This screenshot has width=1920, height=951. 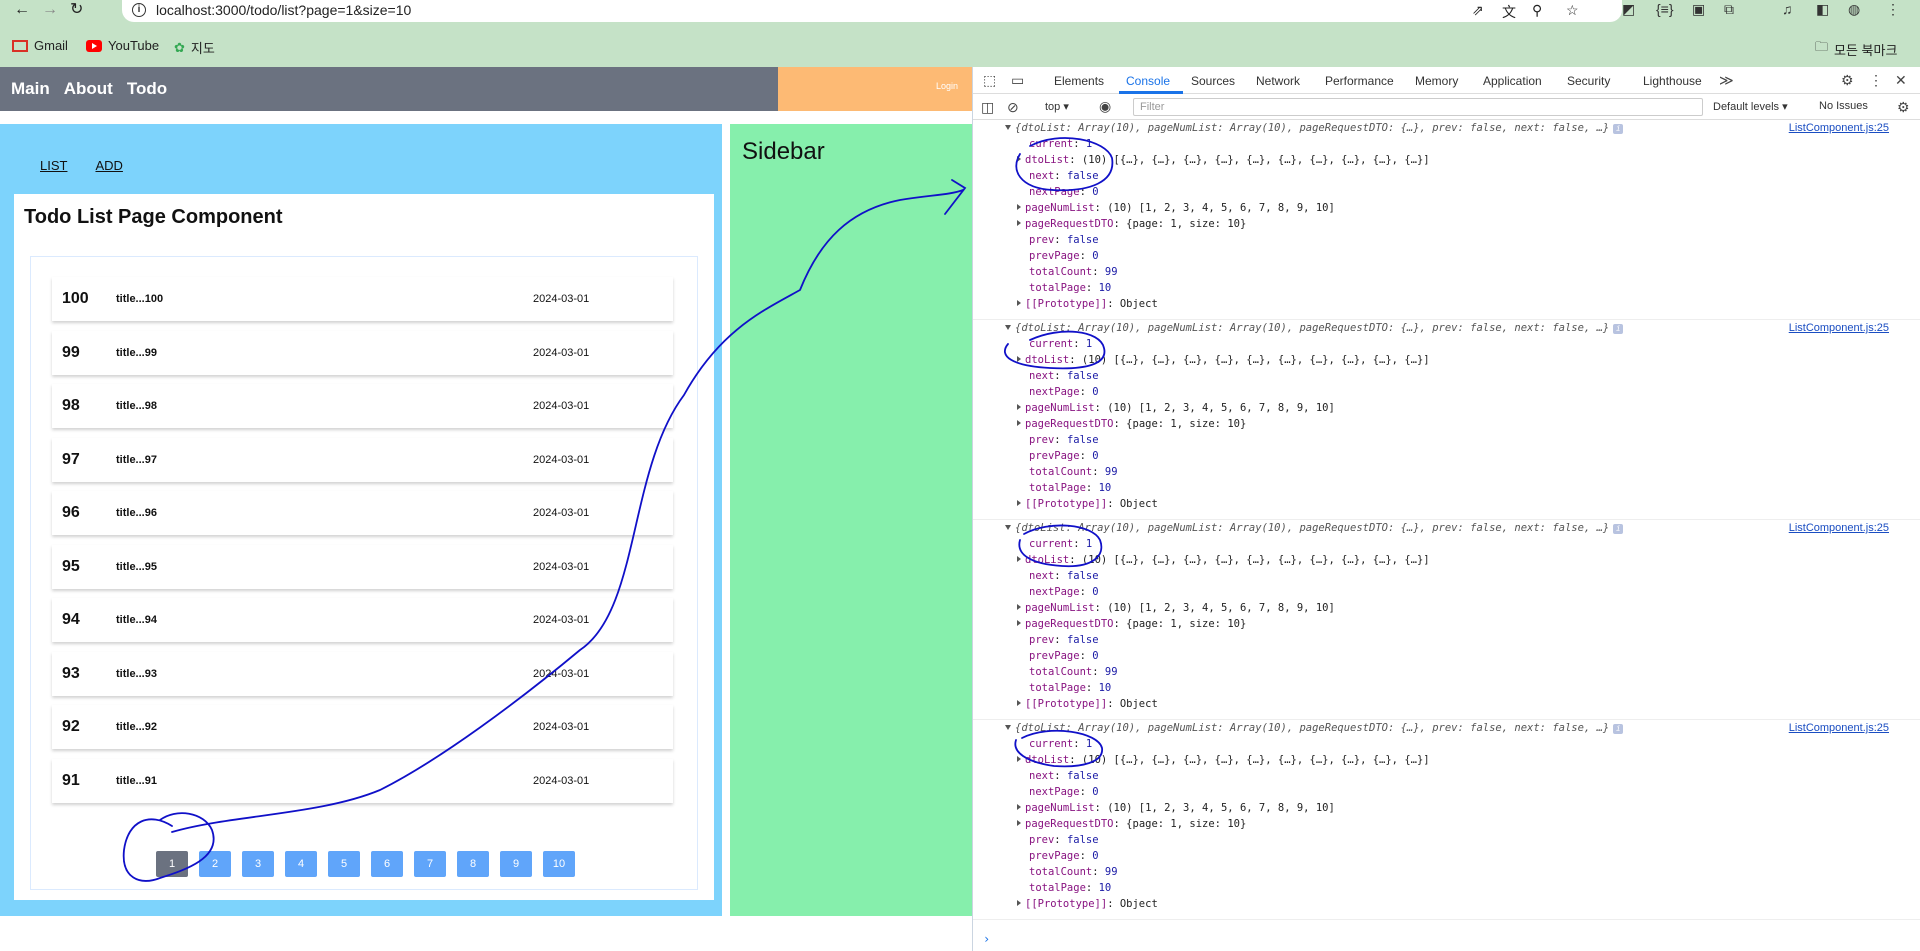 I want to click on devtools-menu-icon: ⋮, so click(x=1876, y=80).